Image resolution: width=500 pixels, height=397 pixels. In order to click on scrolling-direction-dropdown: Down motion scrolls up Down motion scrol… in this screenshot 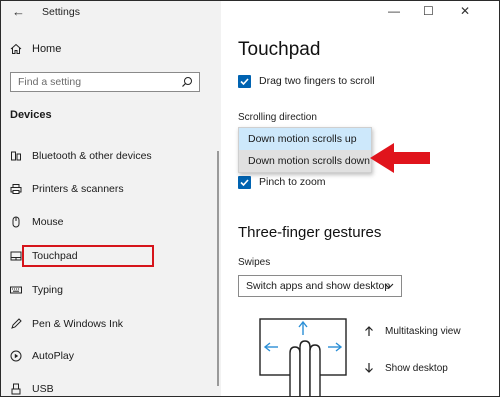, I will do `click(305, 150)`.